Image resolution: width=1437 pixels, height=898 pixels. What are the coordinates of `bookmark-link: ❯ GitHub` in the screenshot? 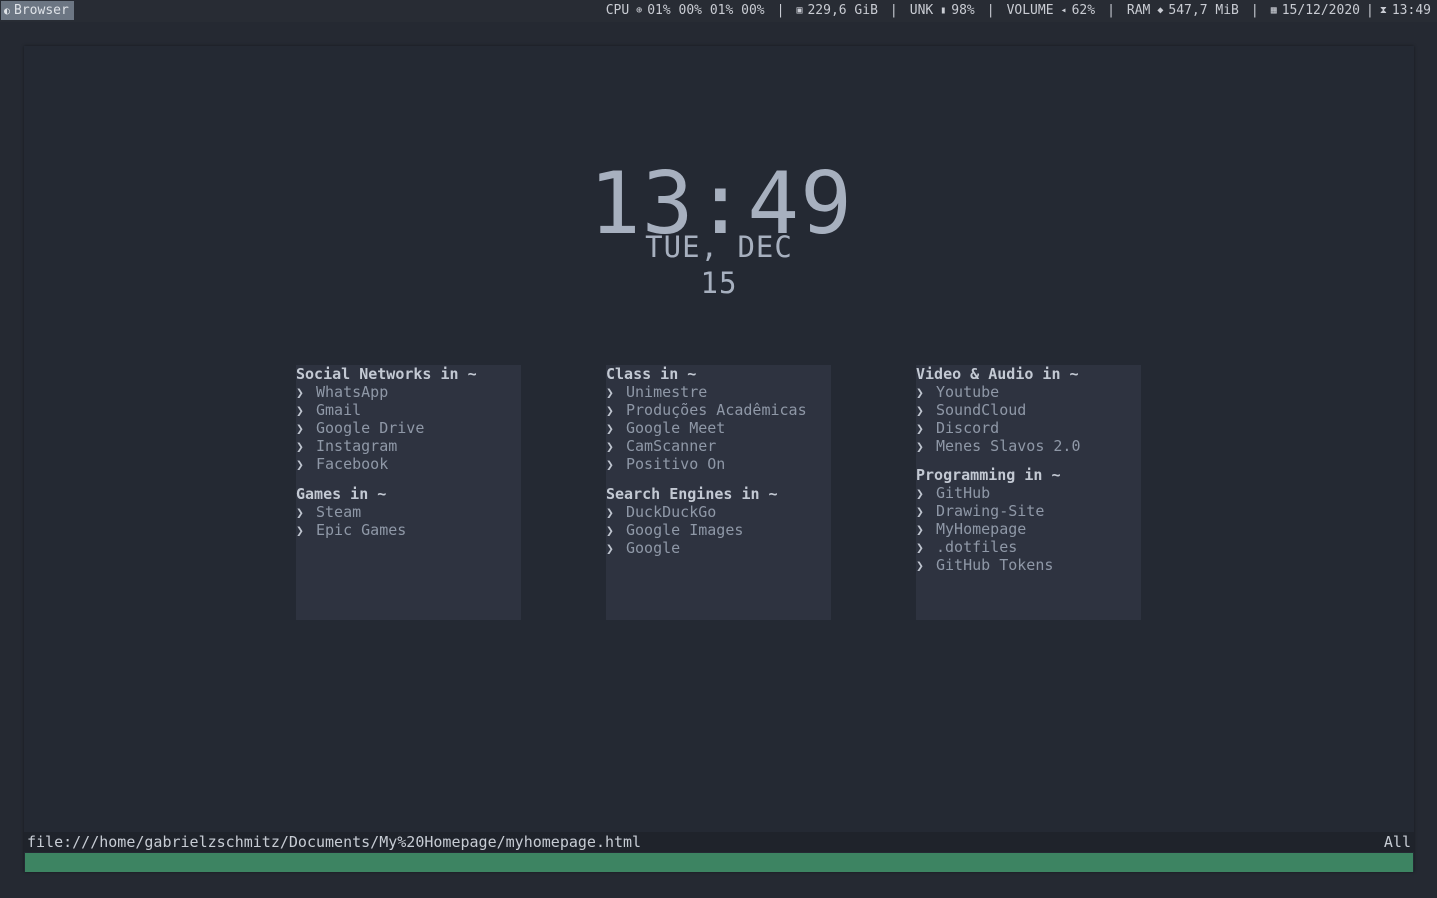 It's located at (1028, 493).